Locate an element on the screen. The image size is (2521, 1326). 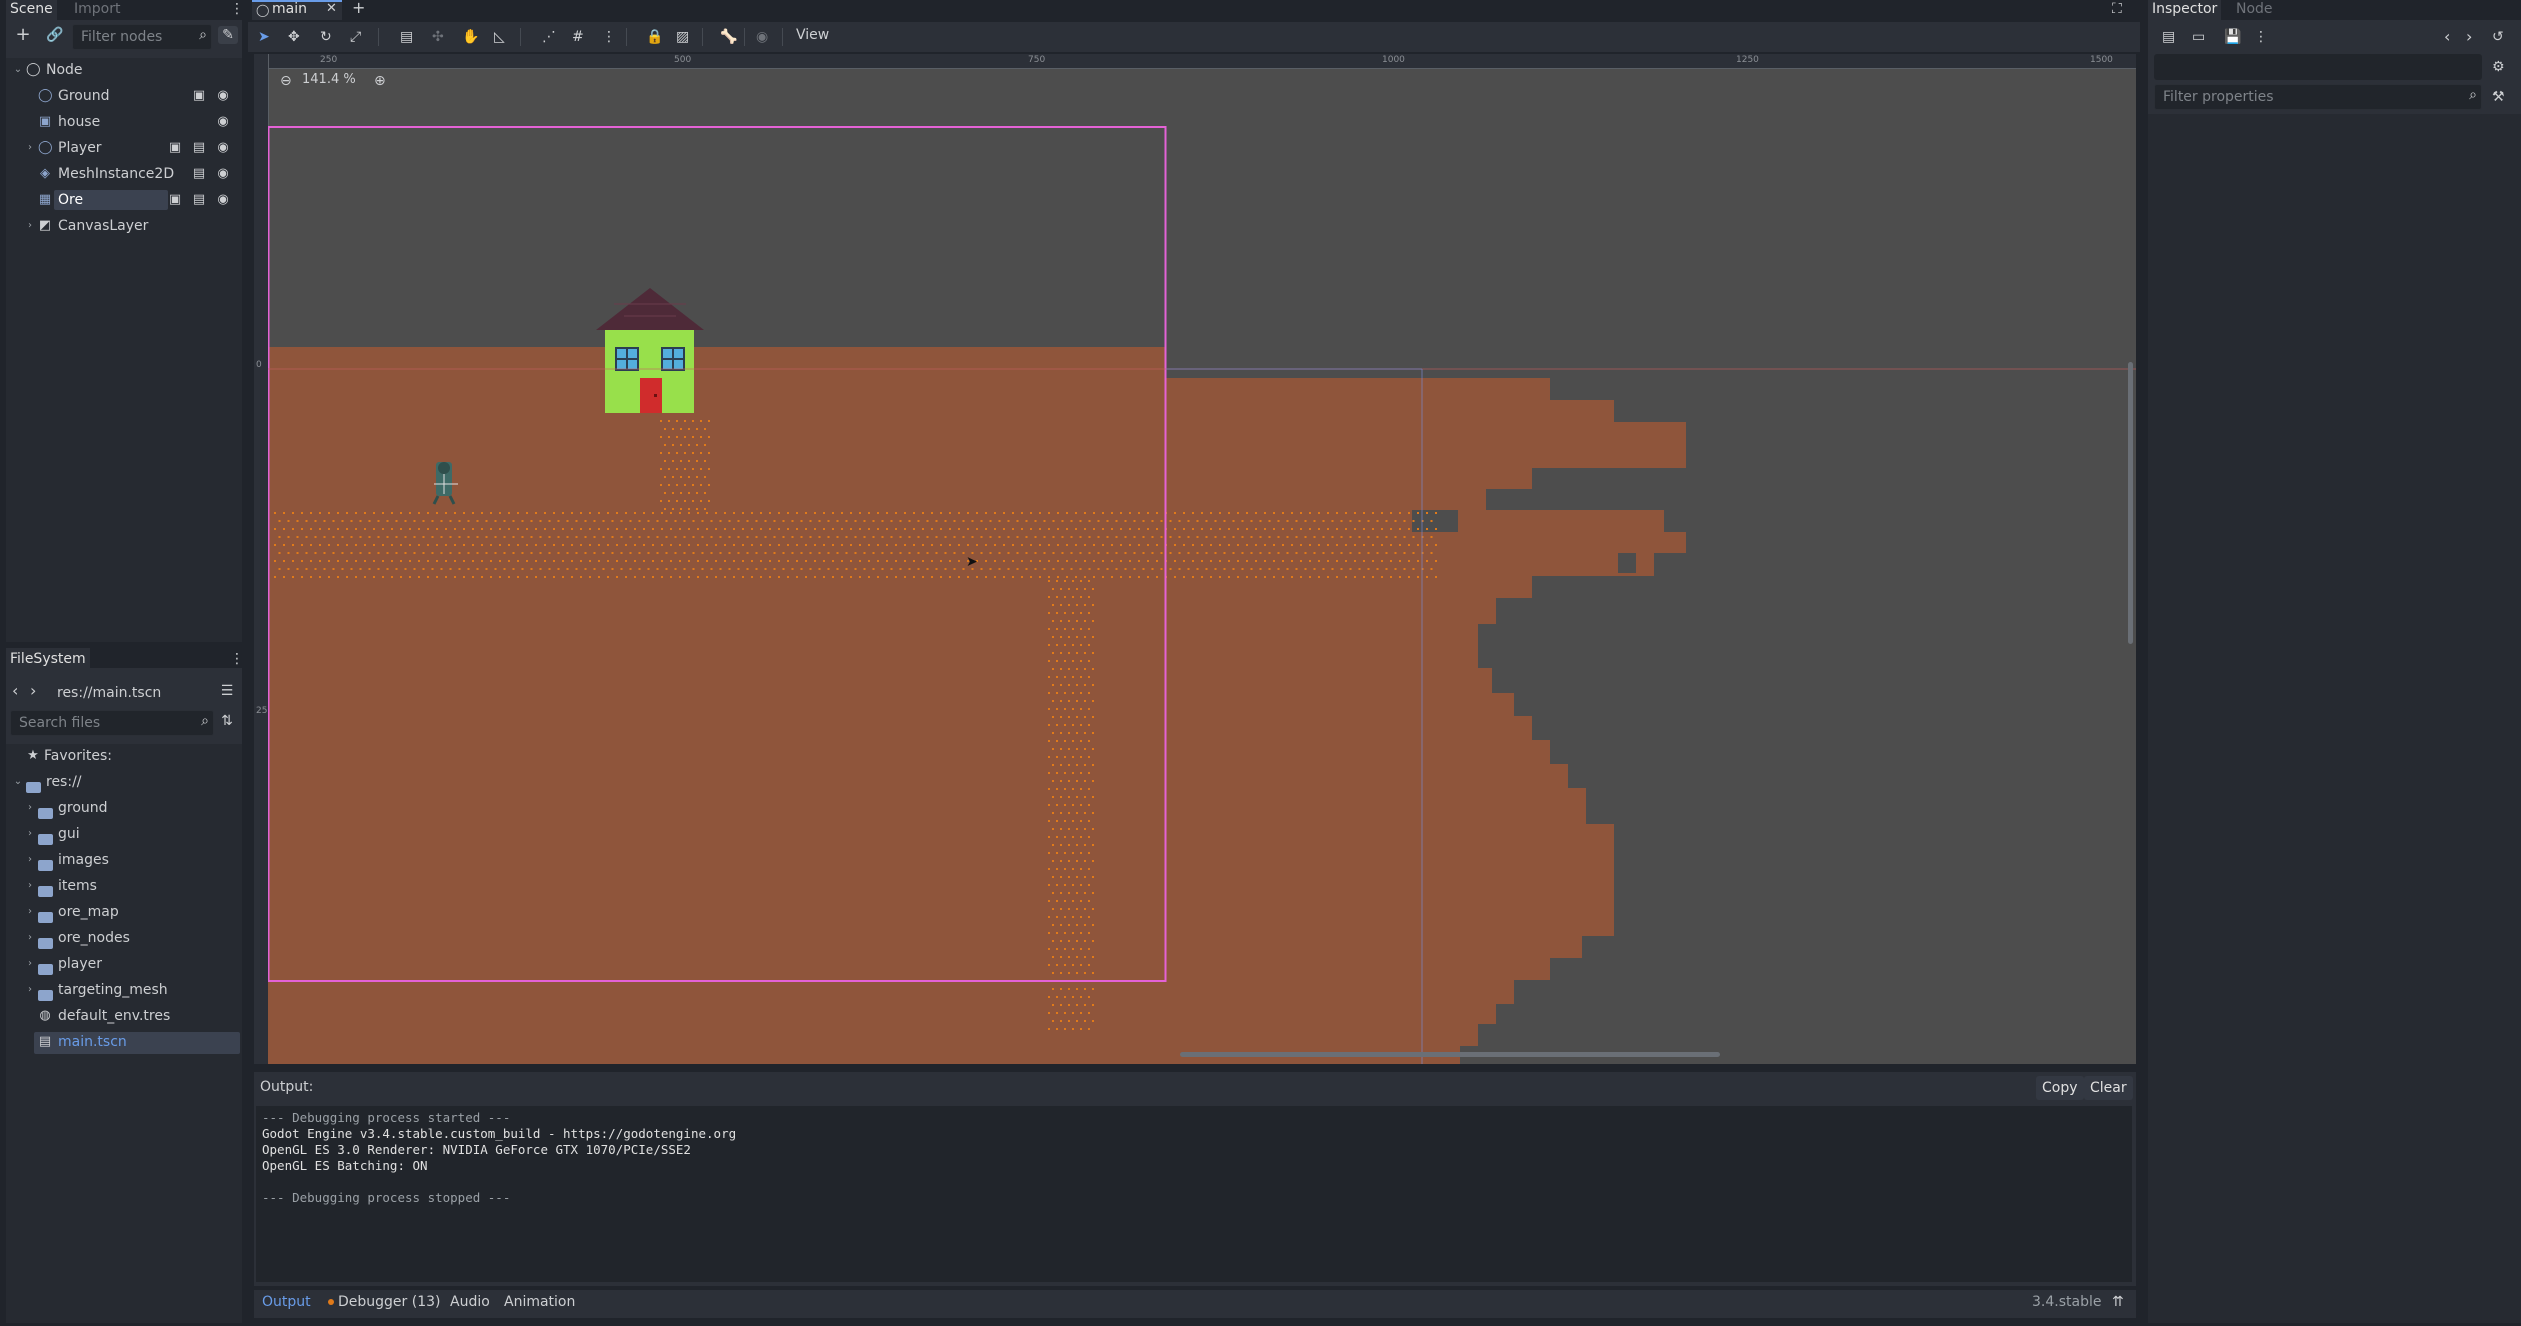
file-row: › ground is located at coordinates (124, 808).